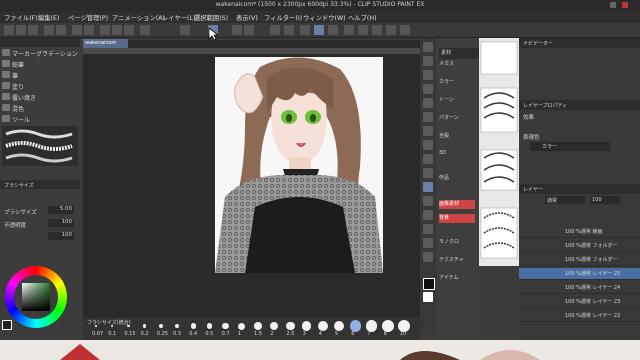  I want to click on snap-grid-icon, so click(363, 30).